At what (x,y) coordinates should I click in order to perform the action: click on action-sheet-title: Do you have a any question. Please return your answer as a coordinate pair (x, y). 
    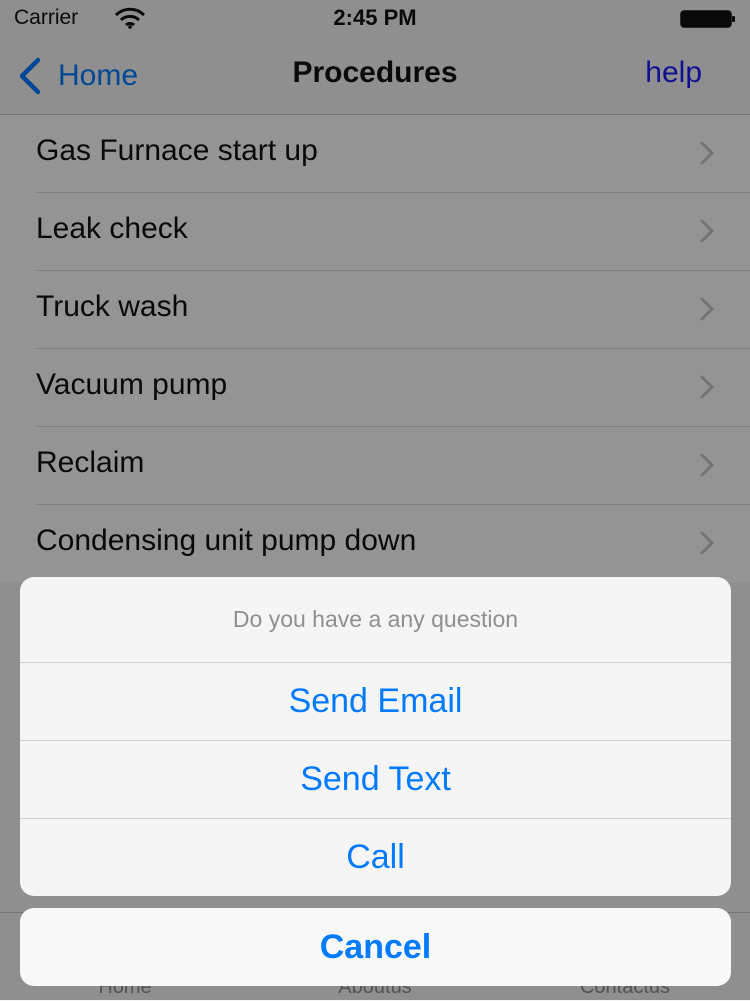
    Looking at the image, I should click on (375, 620).